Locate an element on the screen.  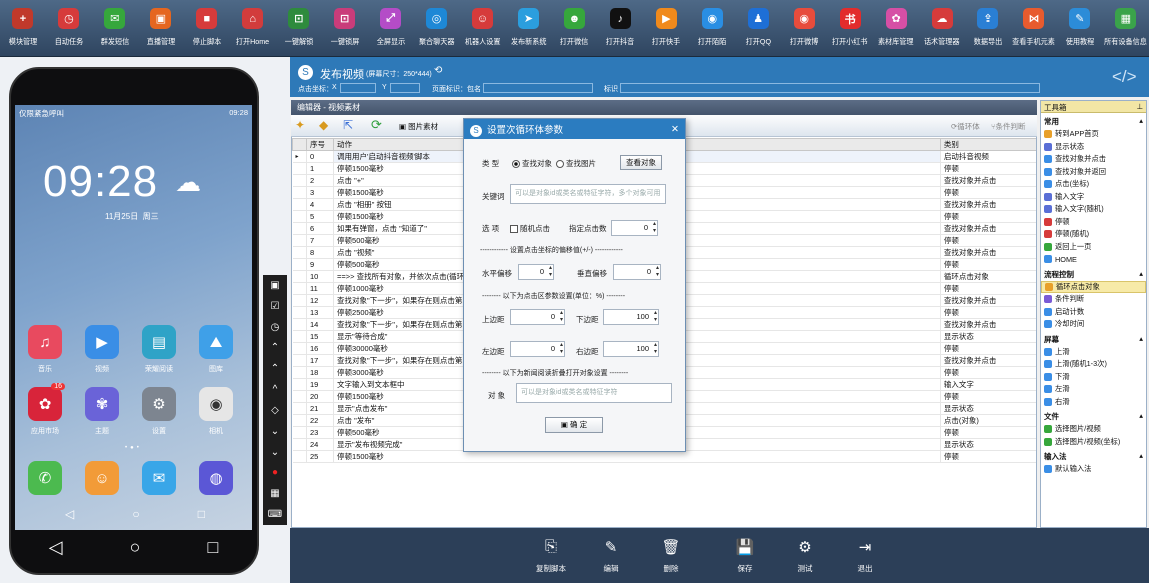
toolbar-btn-11: ➤ 发布新系统 is located at coordinates (528, 28).